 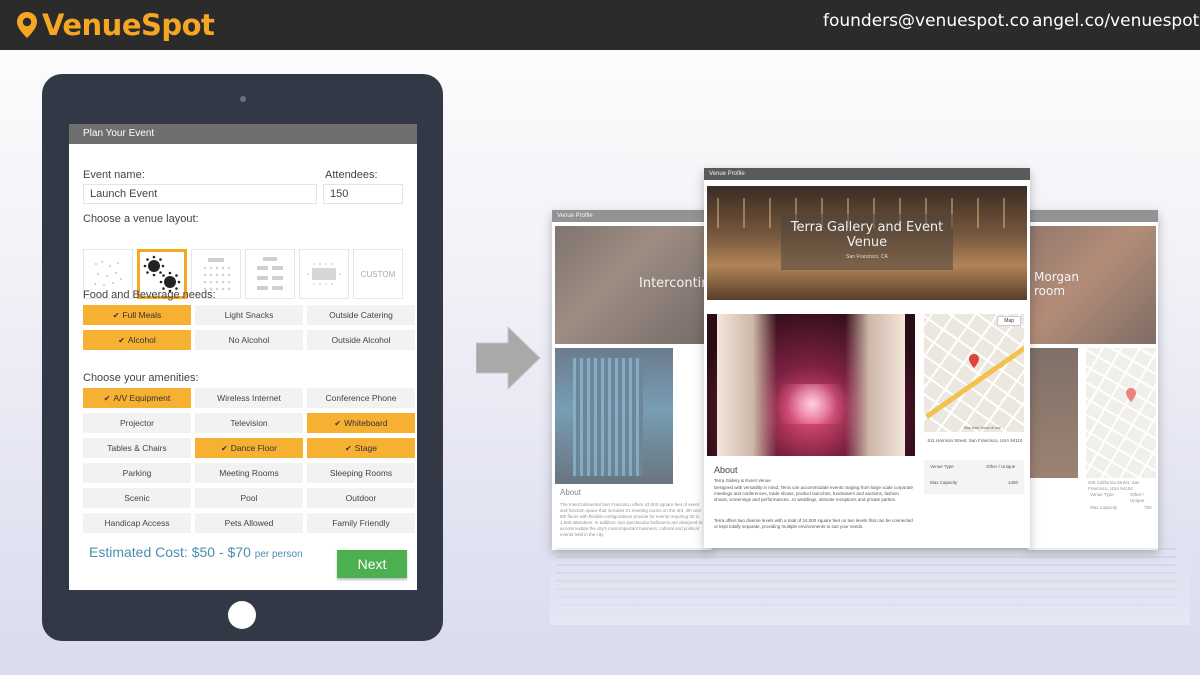 What do you see at coordinates (361, 473) in the screenshot?
I see `amenity-option: Sleeping Rooms` at bounding box center [361, 473].